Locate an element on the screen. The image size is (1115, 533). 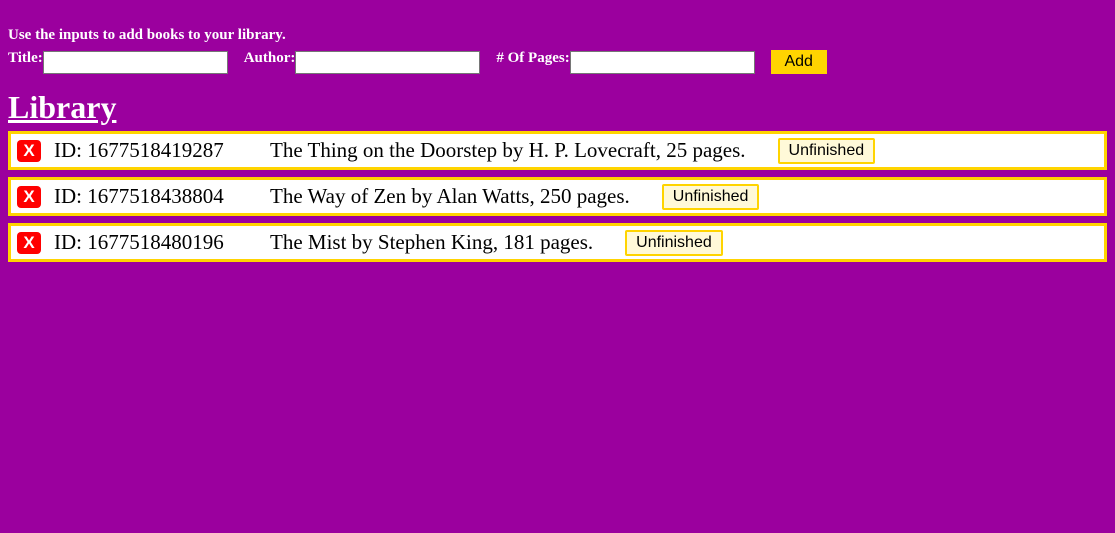
title-input is located at coordinates (135, 62).